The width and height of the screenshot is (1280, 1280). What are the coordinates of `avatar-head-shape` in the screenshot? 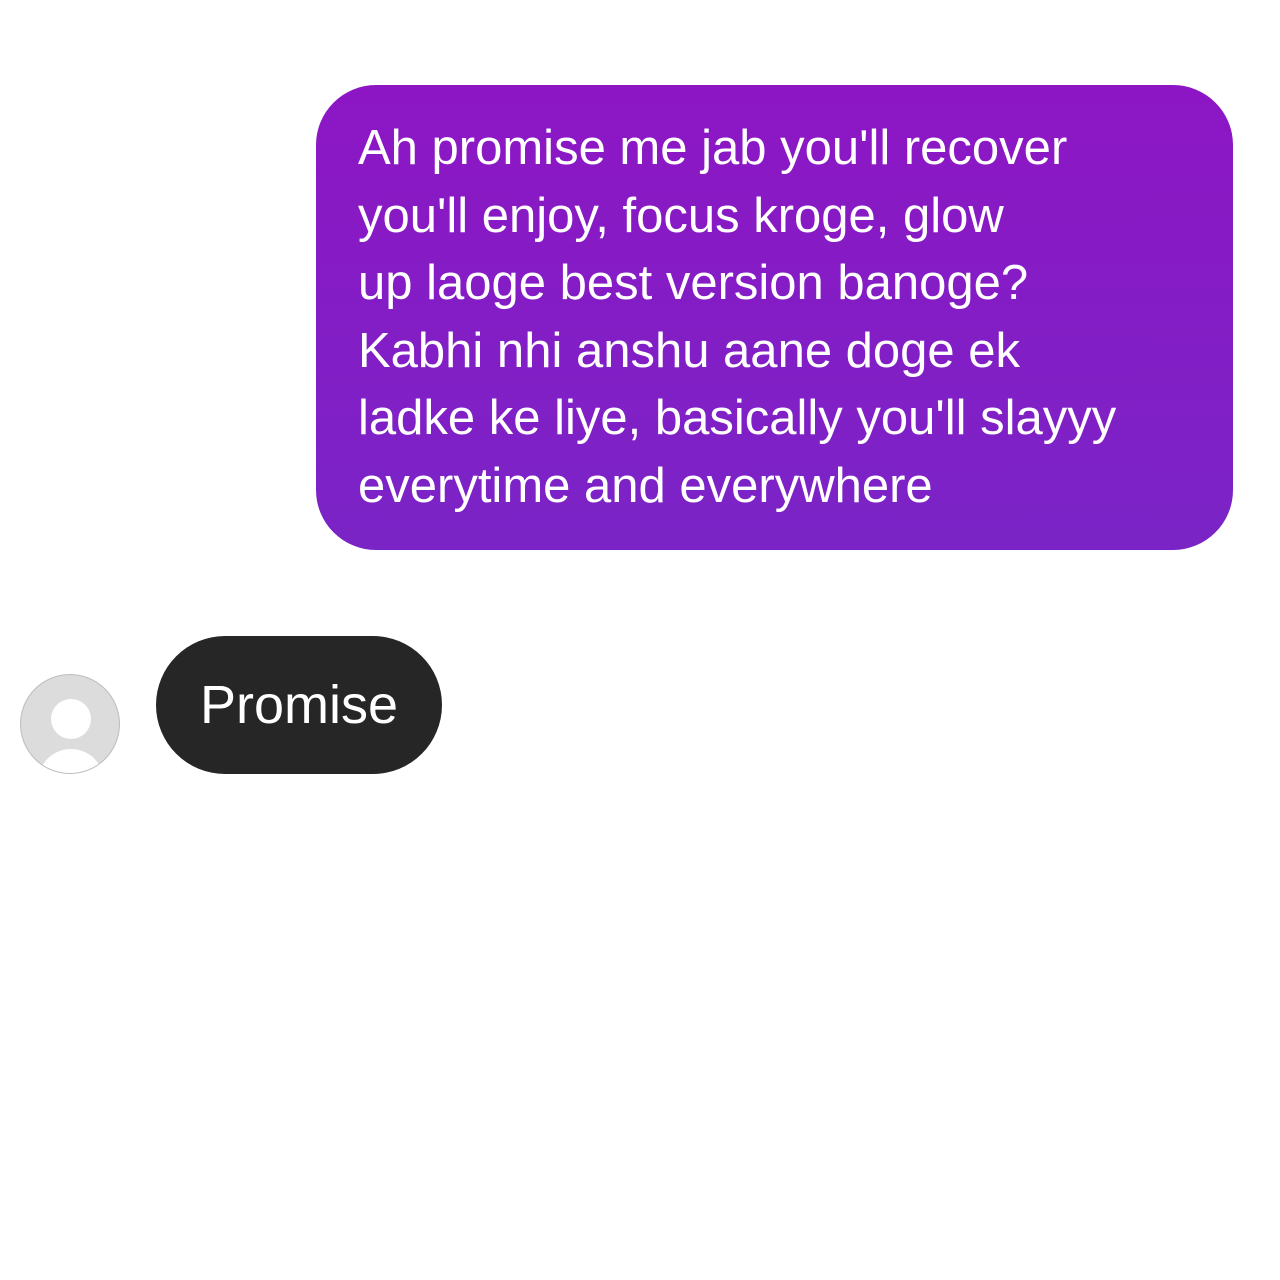 It's located at (71, 719).